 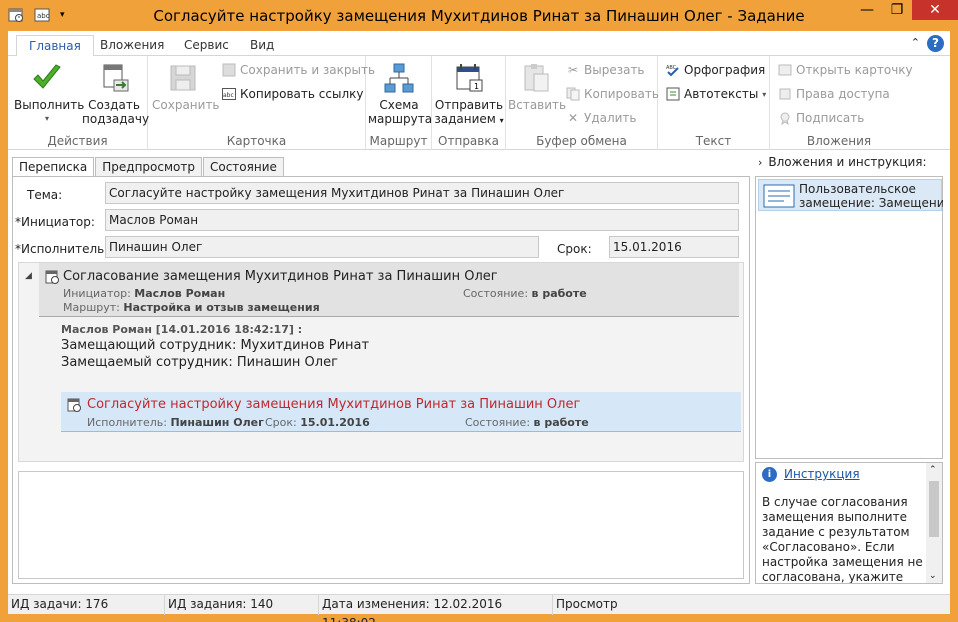 What do you see at coordinates (830, 118) in the screenshot?
I see `sign-label: Подписать` at bounding box center [830, 118].